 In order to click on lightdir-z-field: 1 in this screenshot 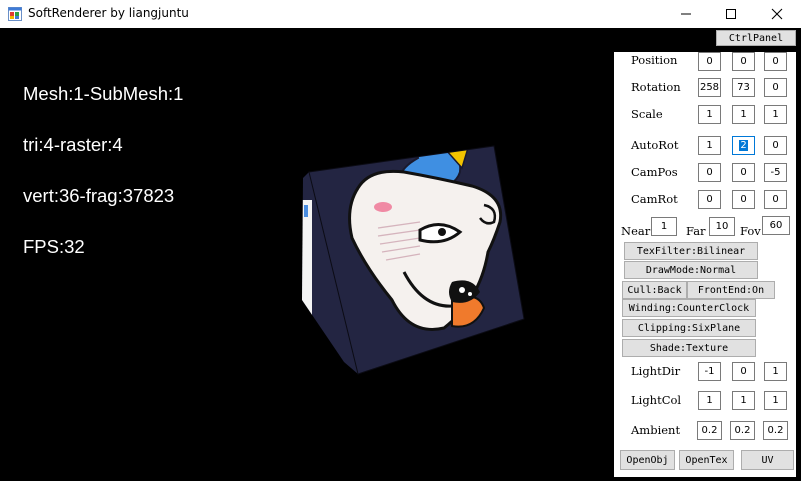, I will do `click(775, 371)`.